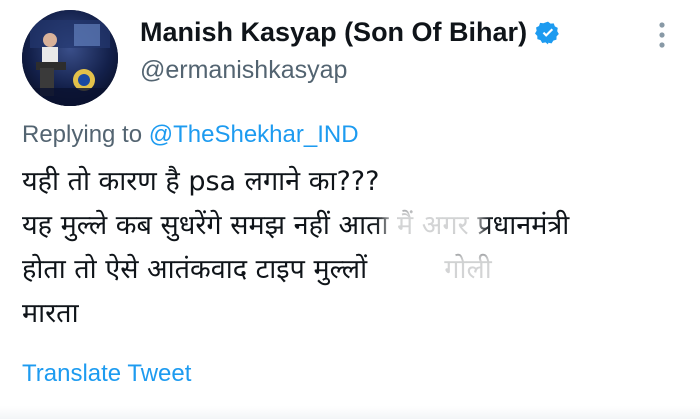 The image size is (700, 419). Describe the element at coordinates (254, 134) in the screenshot. I see `reply-mention-link: @TheShekhar_IND` at that location.